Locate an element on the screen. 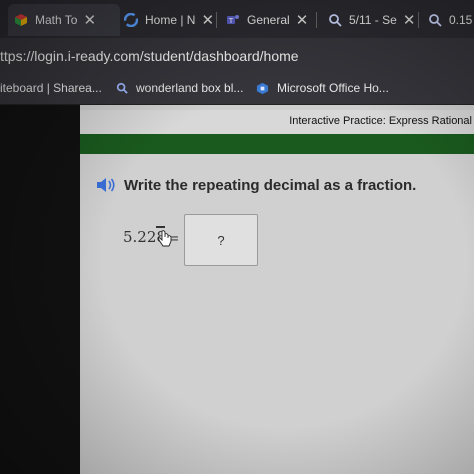 The image size is (474, 474). answer-input: ? is located at coordinates (221, 240).